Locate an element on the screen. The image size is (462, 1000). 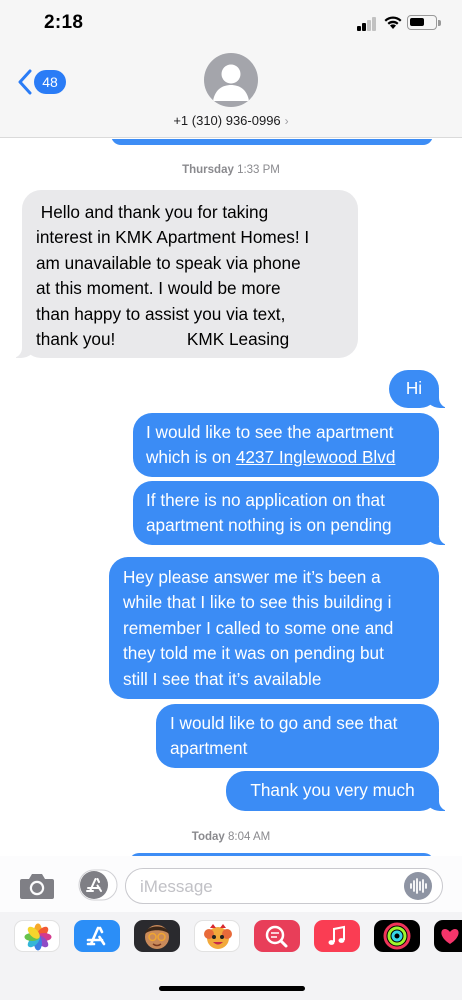
unread-count-badge: 48 is located at coordinates (50, 82).